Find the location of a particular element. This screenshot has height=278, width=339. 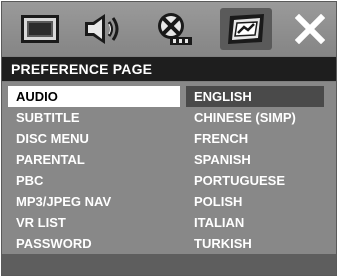

option-italian: ITALIAN is located at coordinates (255, 222).